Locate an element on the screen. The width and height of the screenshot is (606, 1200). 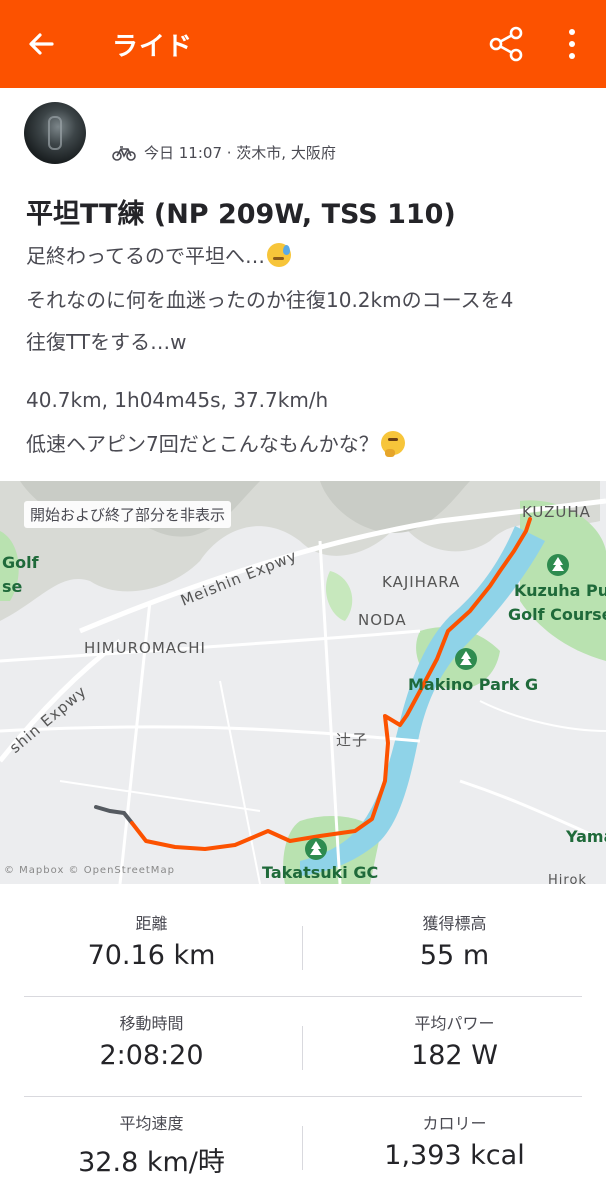
map-hidden-segment-label: 開始および終了部分を非表示 is located at coordinates (128, 514).